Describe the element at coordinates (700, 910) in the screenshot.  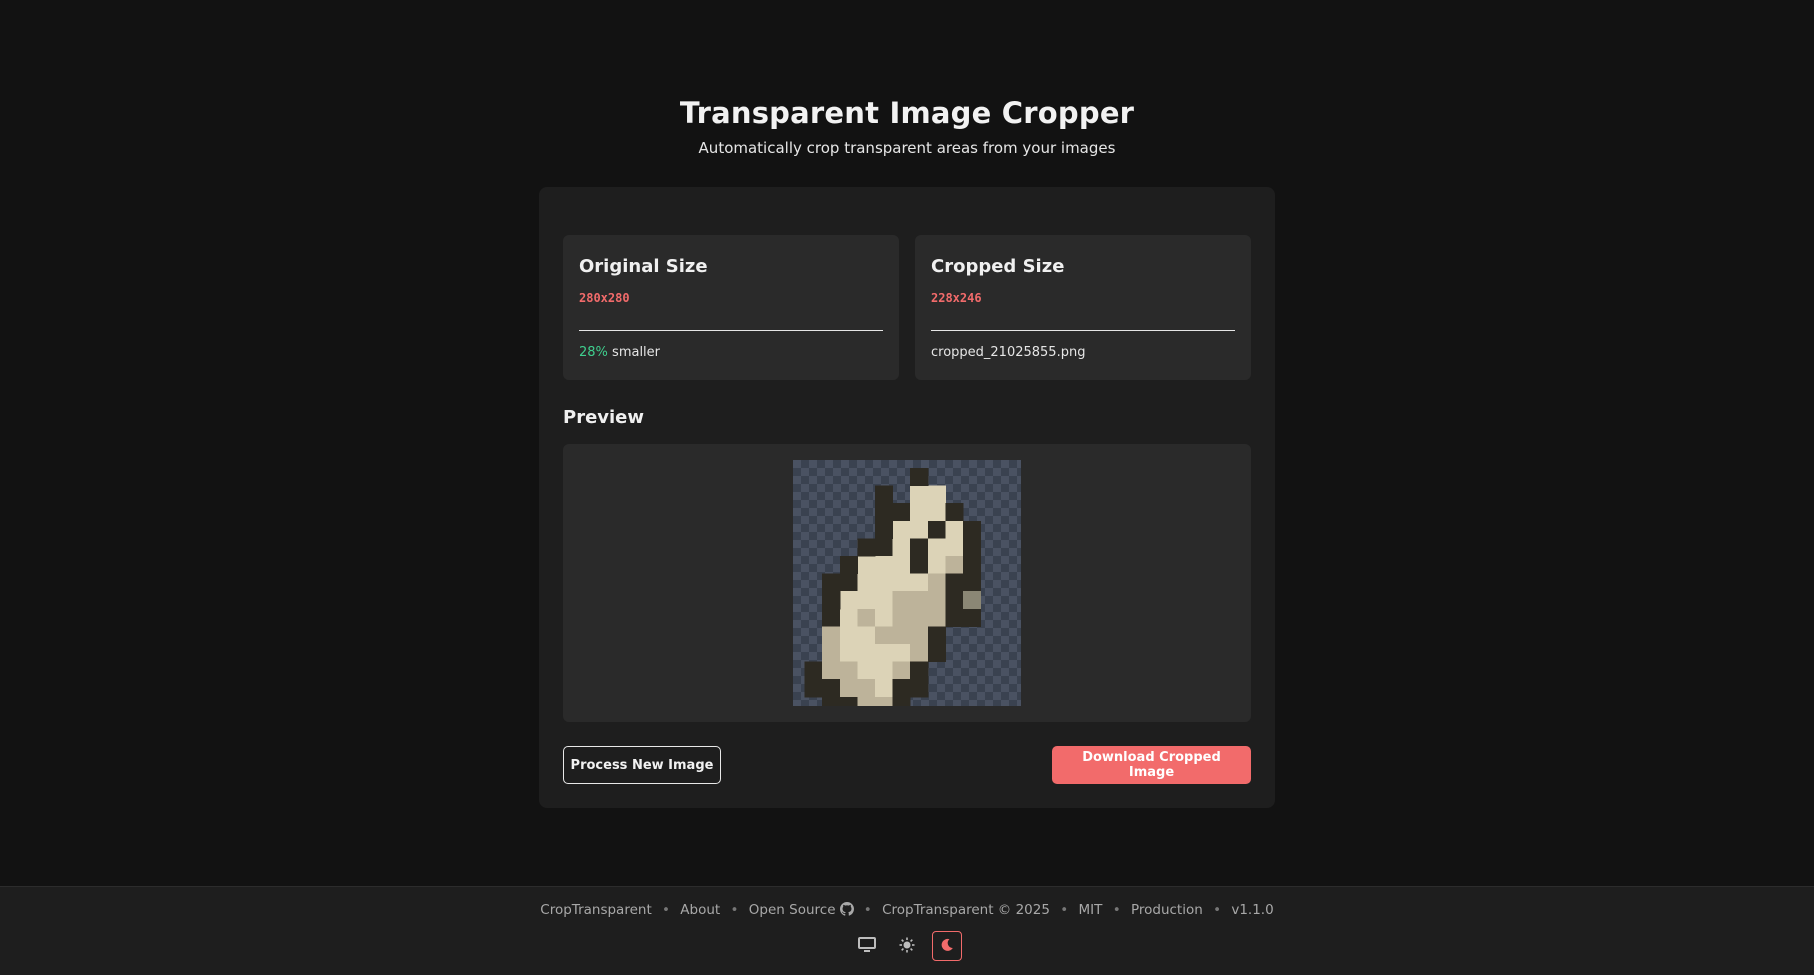
I see `footer-about-link: About` at that location.